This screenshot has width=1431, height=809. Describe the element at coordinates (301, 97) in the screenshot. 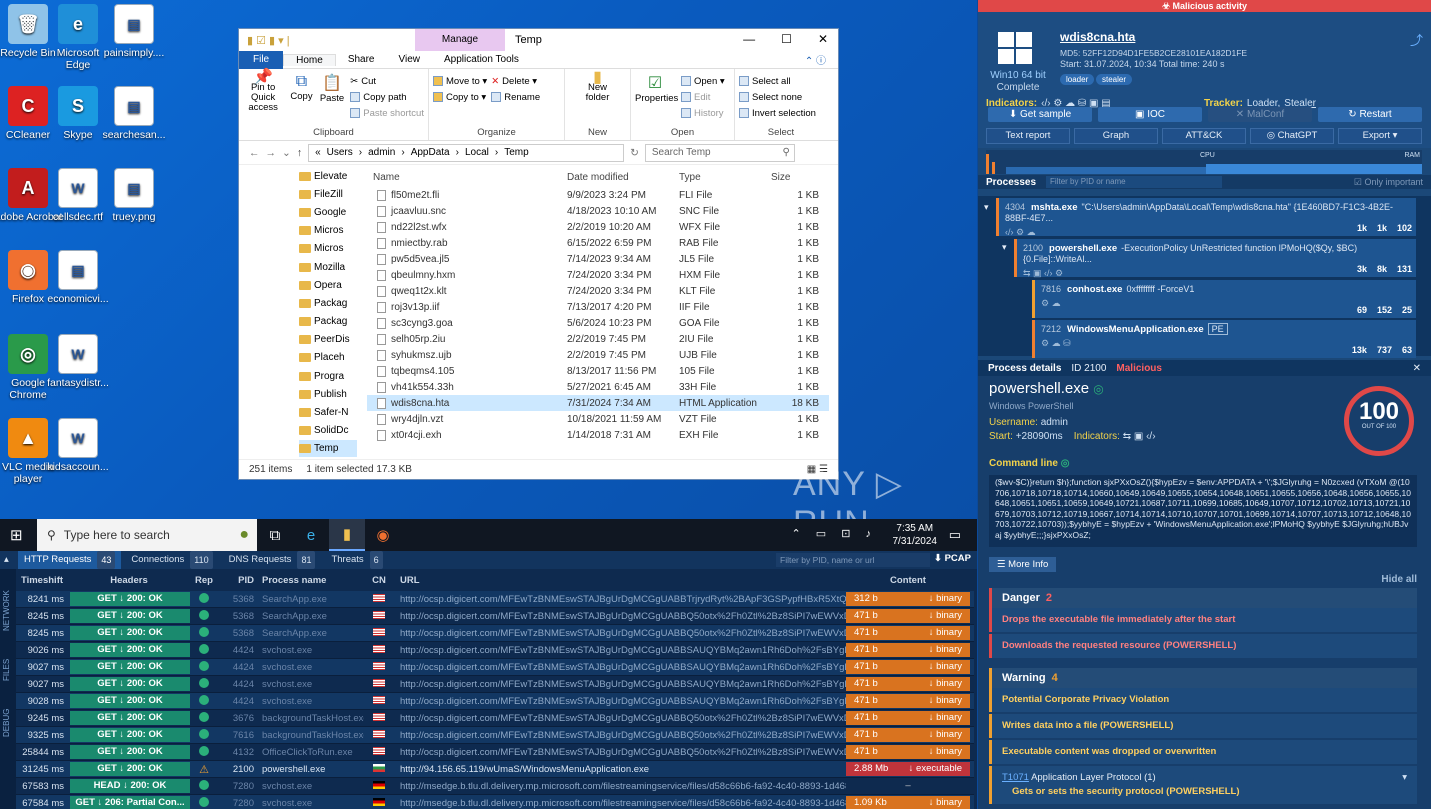

I see `copy-button: ⧉ Copy` at that location.